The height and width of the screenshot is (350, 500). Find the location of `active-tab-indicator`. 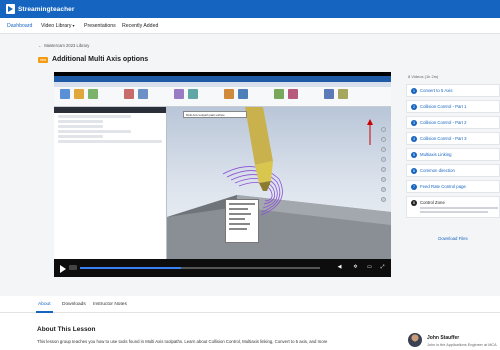

active-tab-indicator is located at coordinates (44, 312).